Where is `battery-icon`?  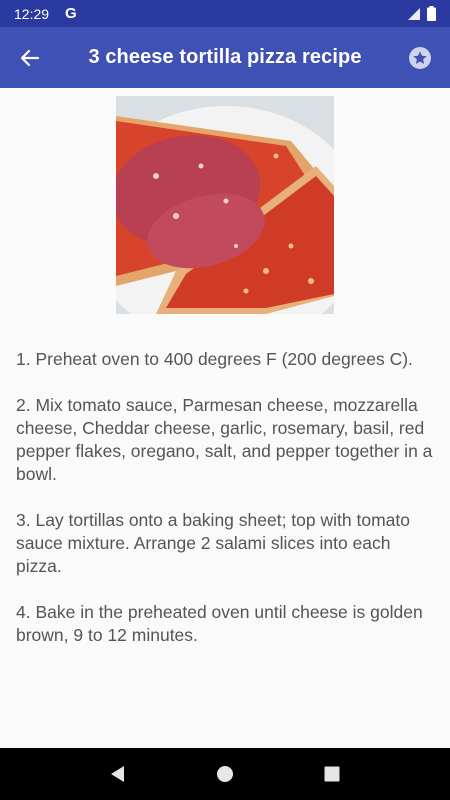 battery-icon is located at coordinates (431, 13).